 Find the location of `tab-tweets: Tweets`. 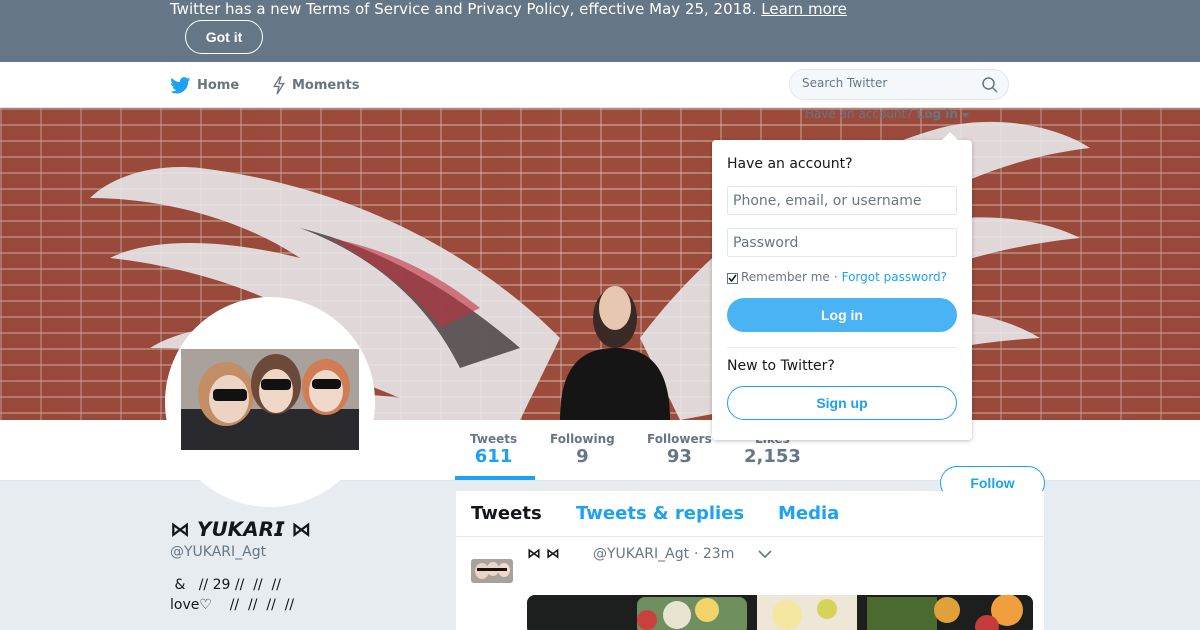

tab-tweets: Tweets is located at coordinates (506, 513).